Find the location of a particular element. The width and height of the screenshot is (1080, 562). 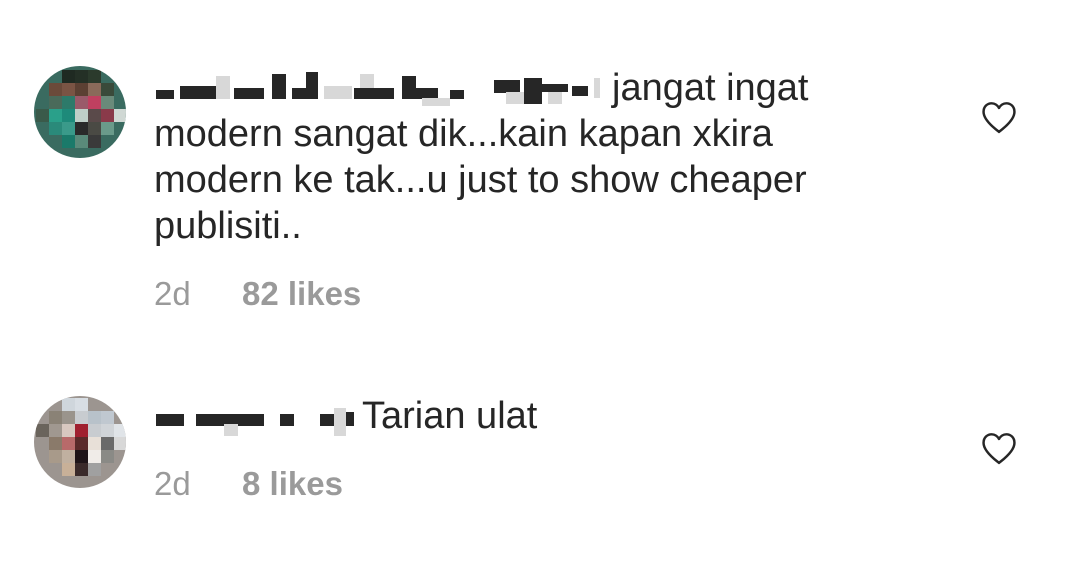

comment-meta: 2d 8 likes is located at coordinates (248, 484).